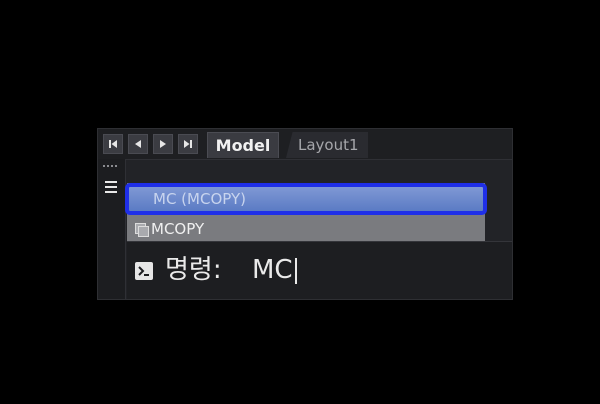  What do you see at coordinates (306, 199) in the screenshot?
I see `autocomplete-selected-item: MC (MCOPY)` at bounding box center [306, 199].